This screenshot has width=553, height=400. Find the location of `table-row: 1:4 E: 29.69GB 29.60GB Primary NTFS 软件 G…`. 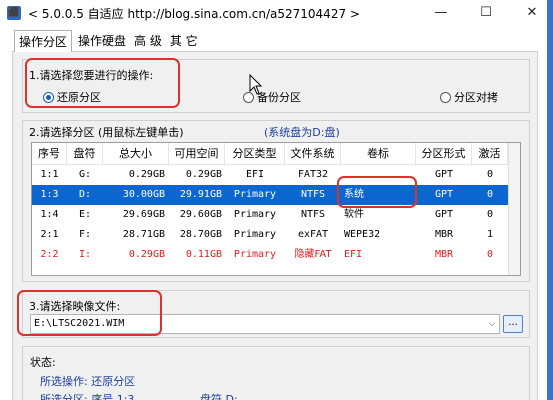

table-row: 1:4 E: 29.69GB 29.60GB Primary NTFS 软件 G… is located at coordinates (270, 215).